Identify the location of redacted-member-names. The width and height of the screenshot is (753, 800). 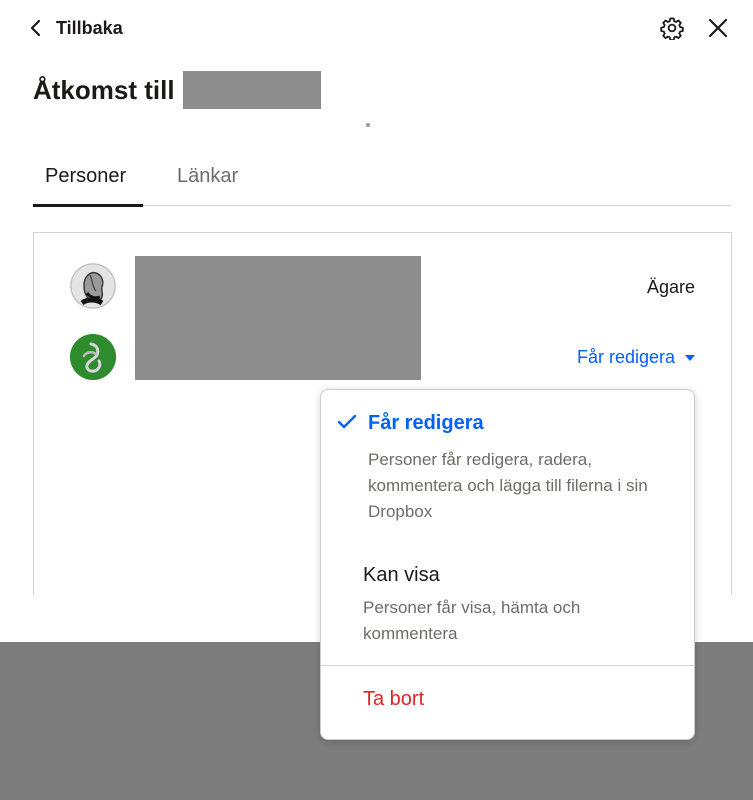
(278, 318).